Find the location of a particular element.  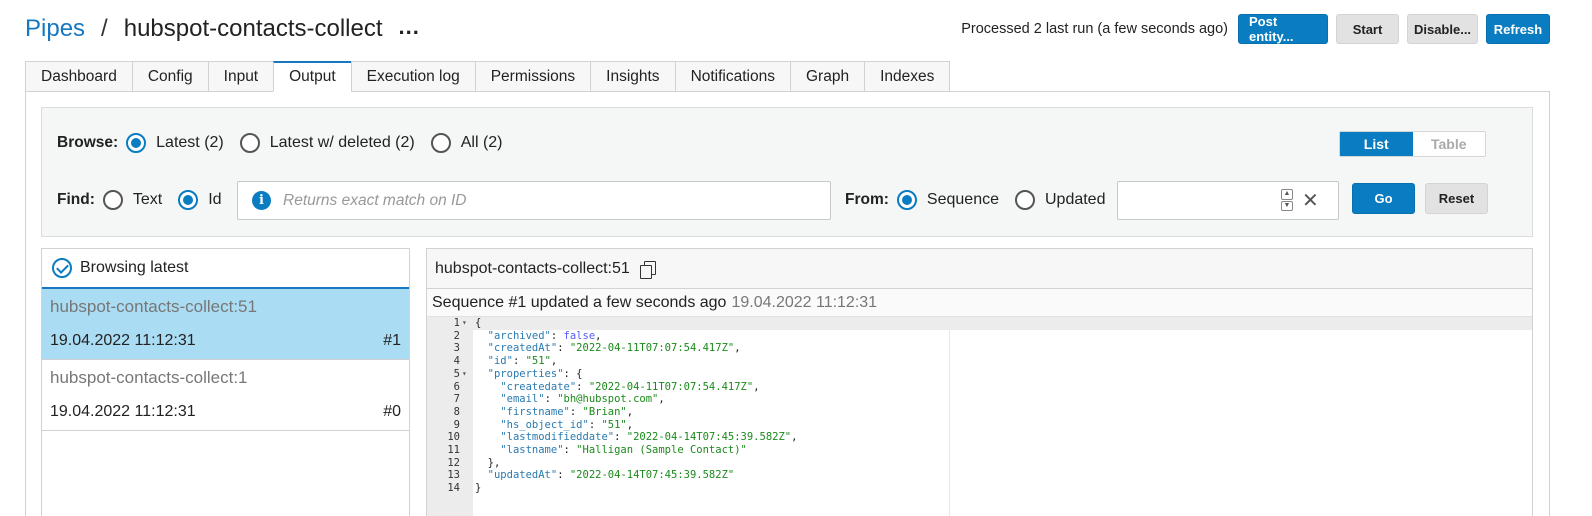

sequence-text: Sequence #1 updated a few seconds ago is located at coordinates (579, 302).